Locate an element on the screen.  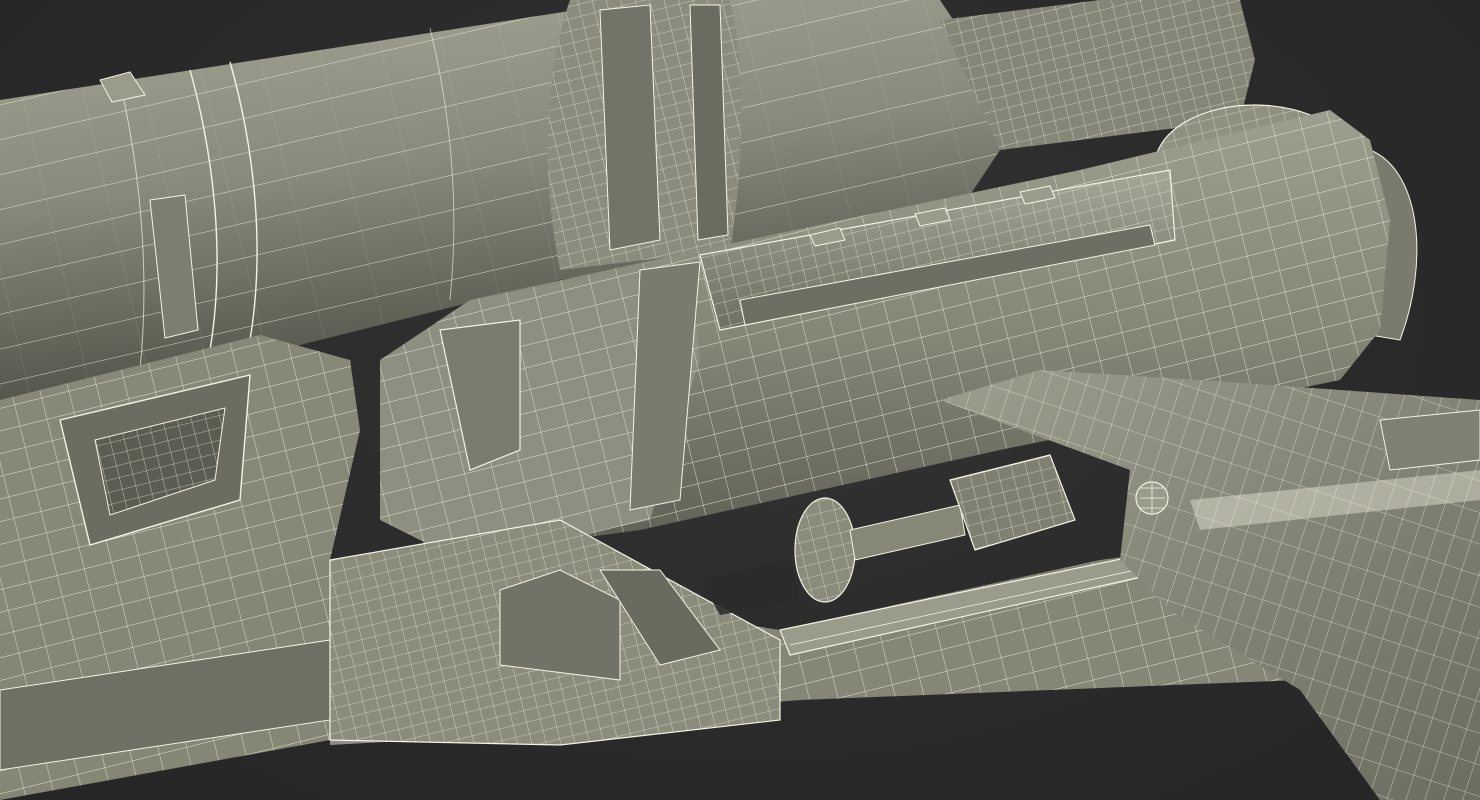
tube-collar is located at coordinates (644, 135).